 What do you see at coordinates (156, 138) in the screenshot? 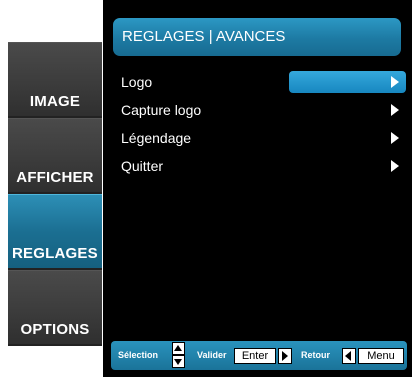
I see `menu-item-legendage-label: Légendage` at bounding box center [156, 138].